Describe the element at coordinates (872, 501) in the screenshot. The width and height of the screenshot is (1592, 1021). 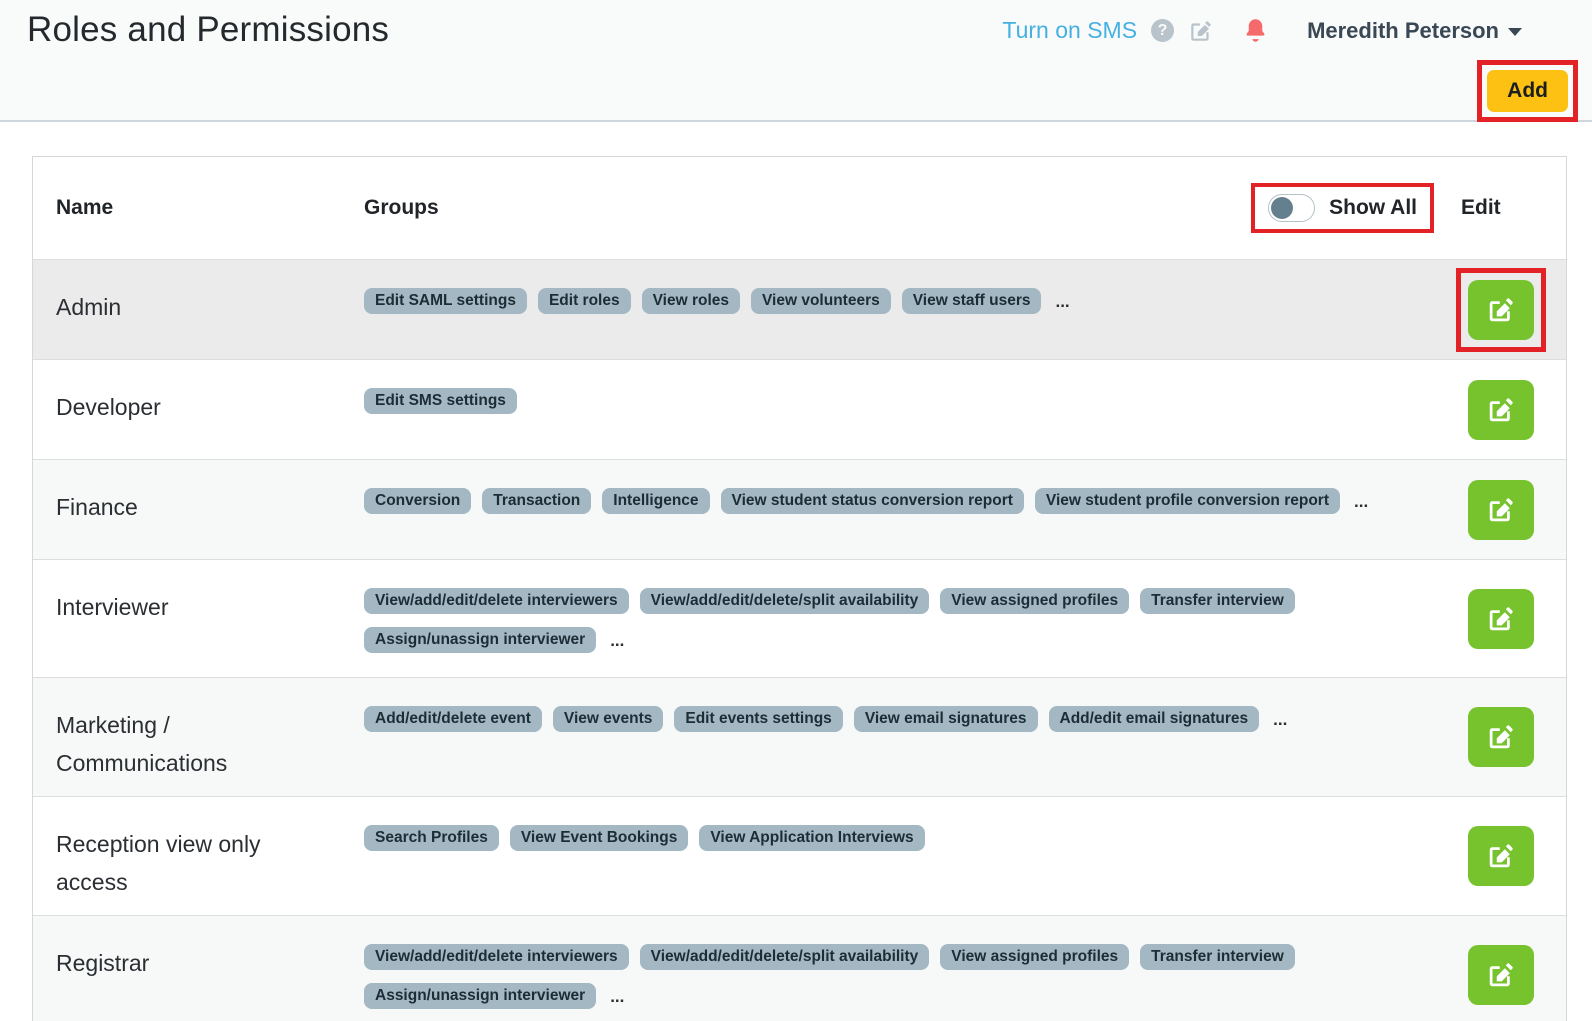
I see `permission-group-badge: View student status conversion report` at that location.